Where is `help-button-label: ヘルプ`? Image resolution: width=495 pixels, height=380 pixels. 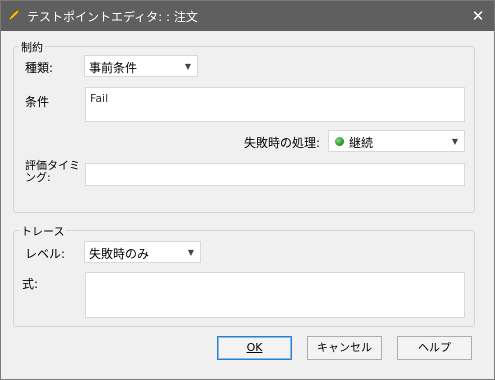
help-button-label: ヘルプ is located at coordinates (434, 347).